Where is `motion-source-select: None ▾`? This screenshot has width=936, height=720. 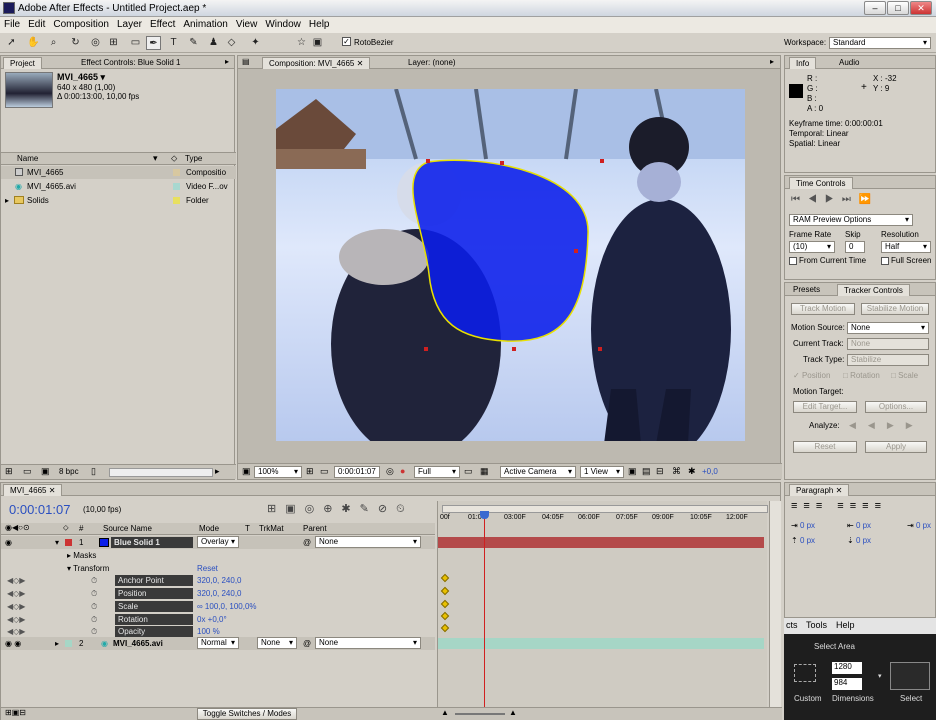
motion-source-select: None ▾ is located at coordinates (888, 328).